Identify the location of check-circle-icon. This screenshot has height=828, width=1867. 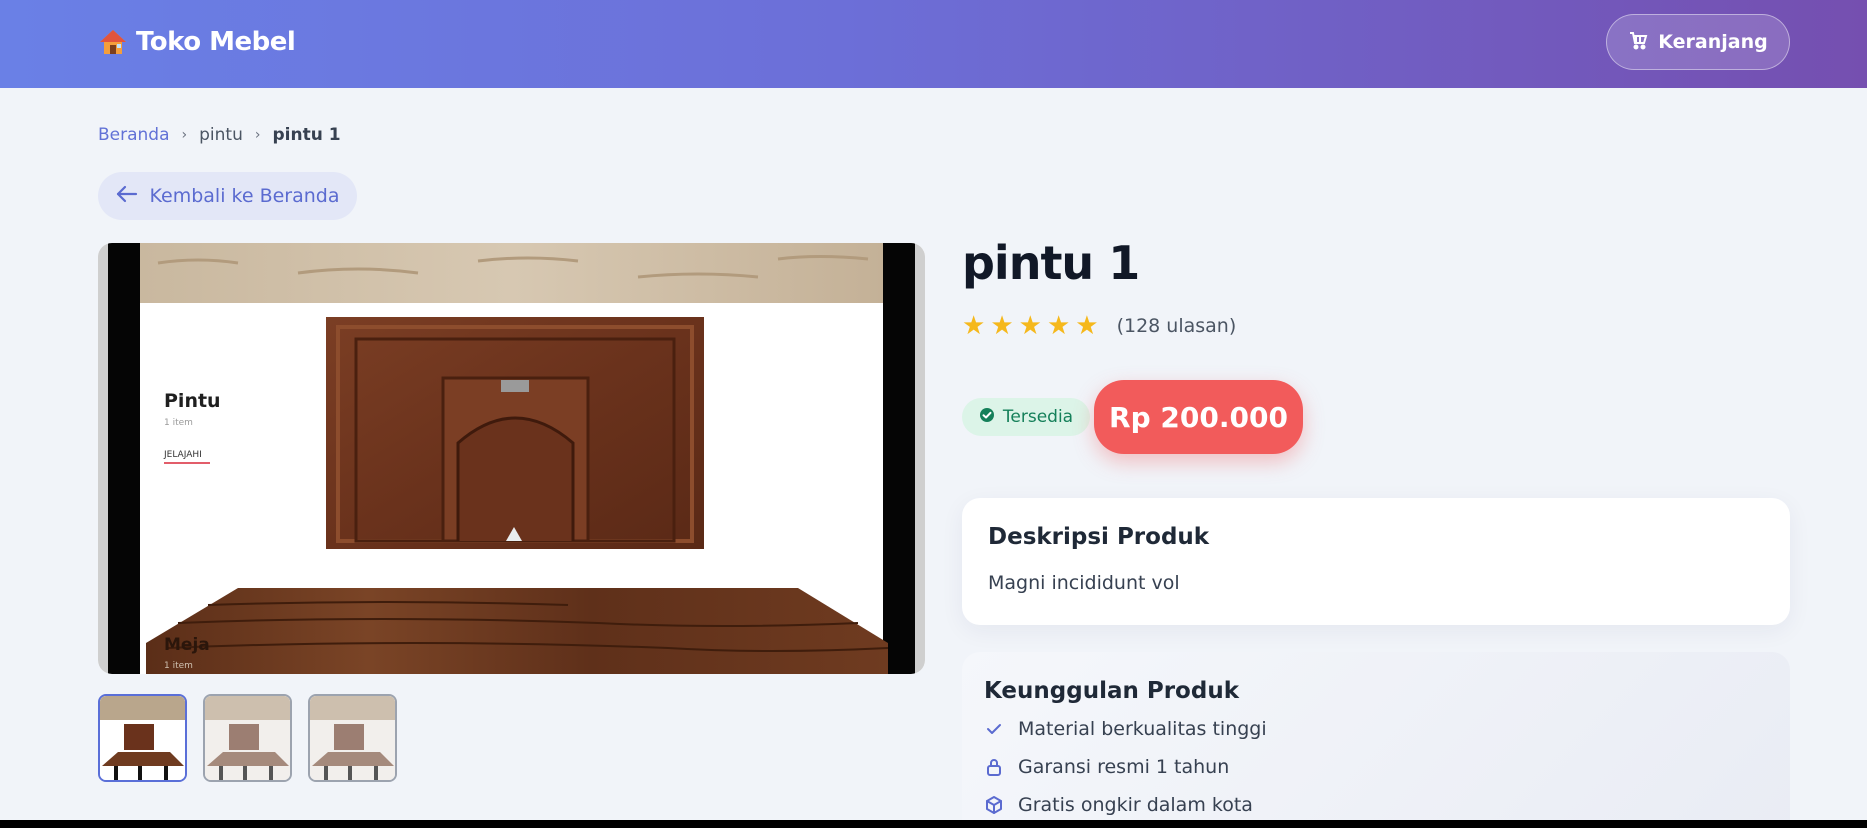
(987, 417).